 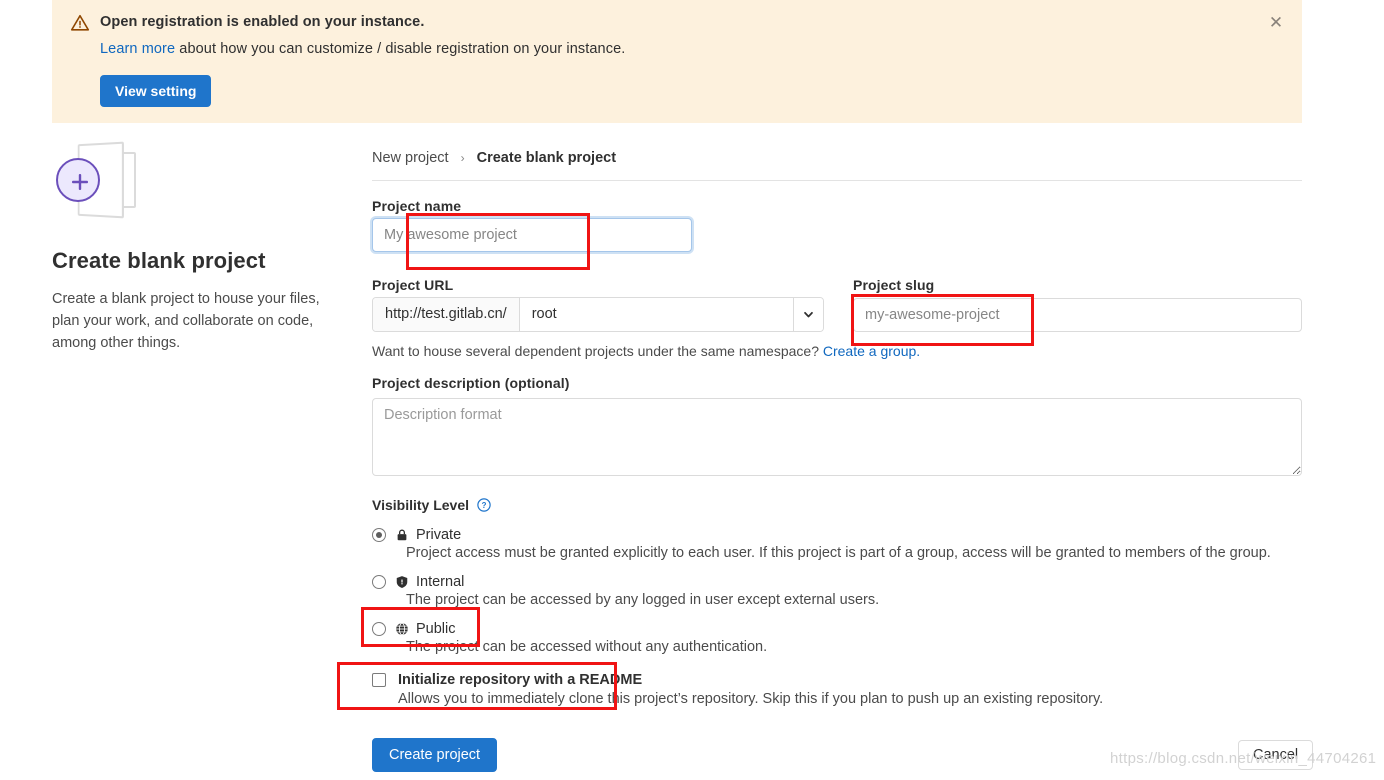 What do you see at coordinates (109, 180) in the screenshot?
I see `new-blank-project-icon` at bounding box center [109, 180].